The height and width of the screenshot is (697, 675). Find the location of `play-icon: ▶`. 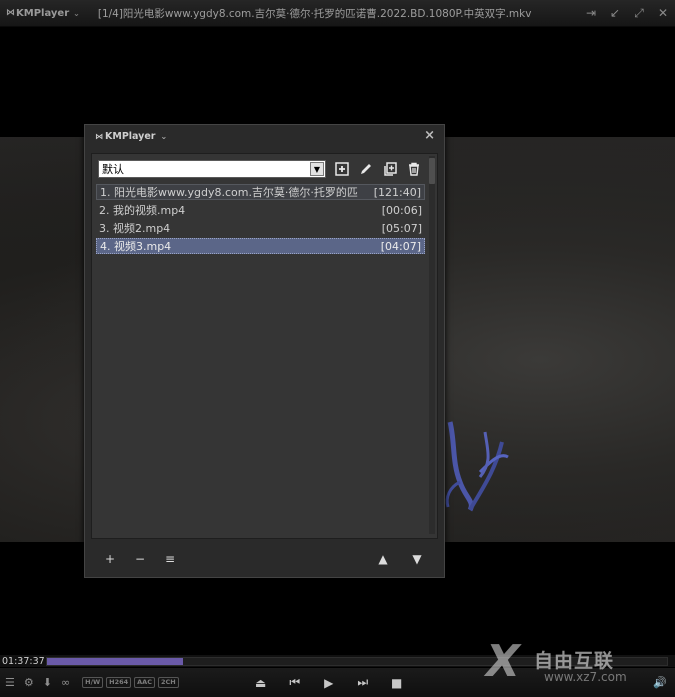

play-icon: ▶ is located at coordinates (329, 683).